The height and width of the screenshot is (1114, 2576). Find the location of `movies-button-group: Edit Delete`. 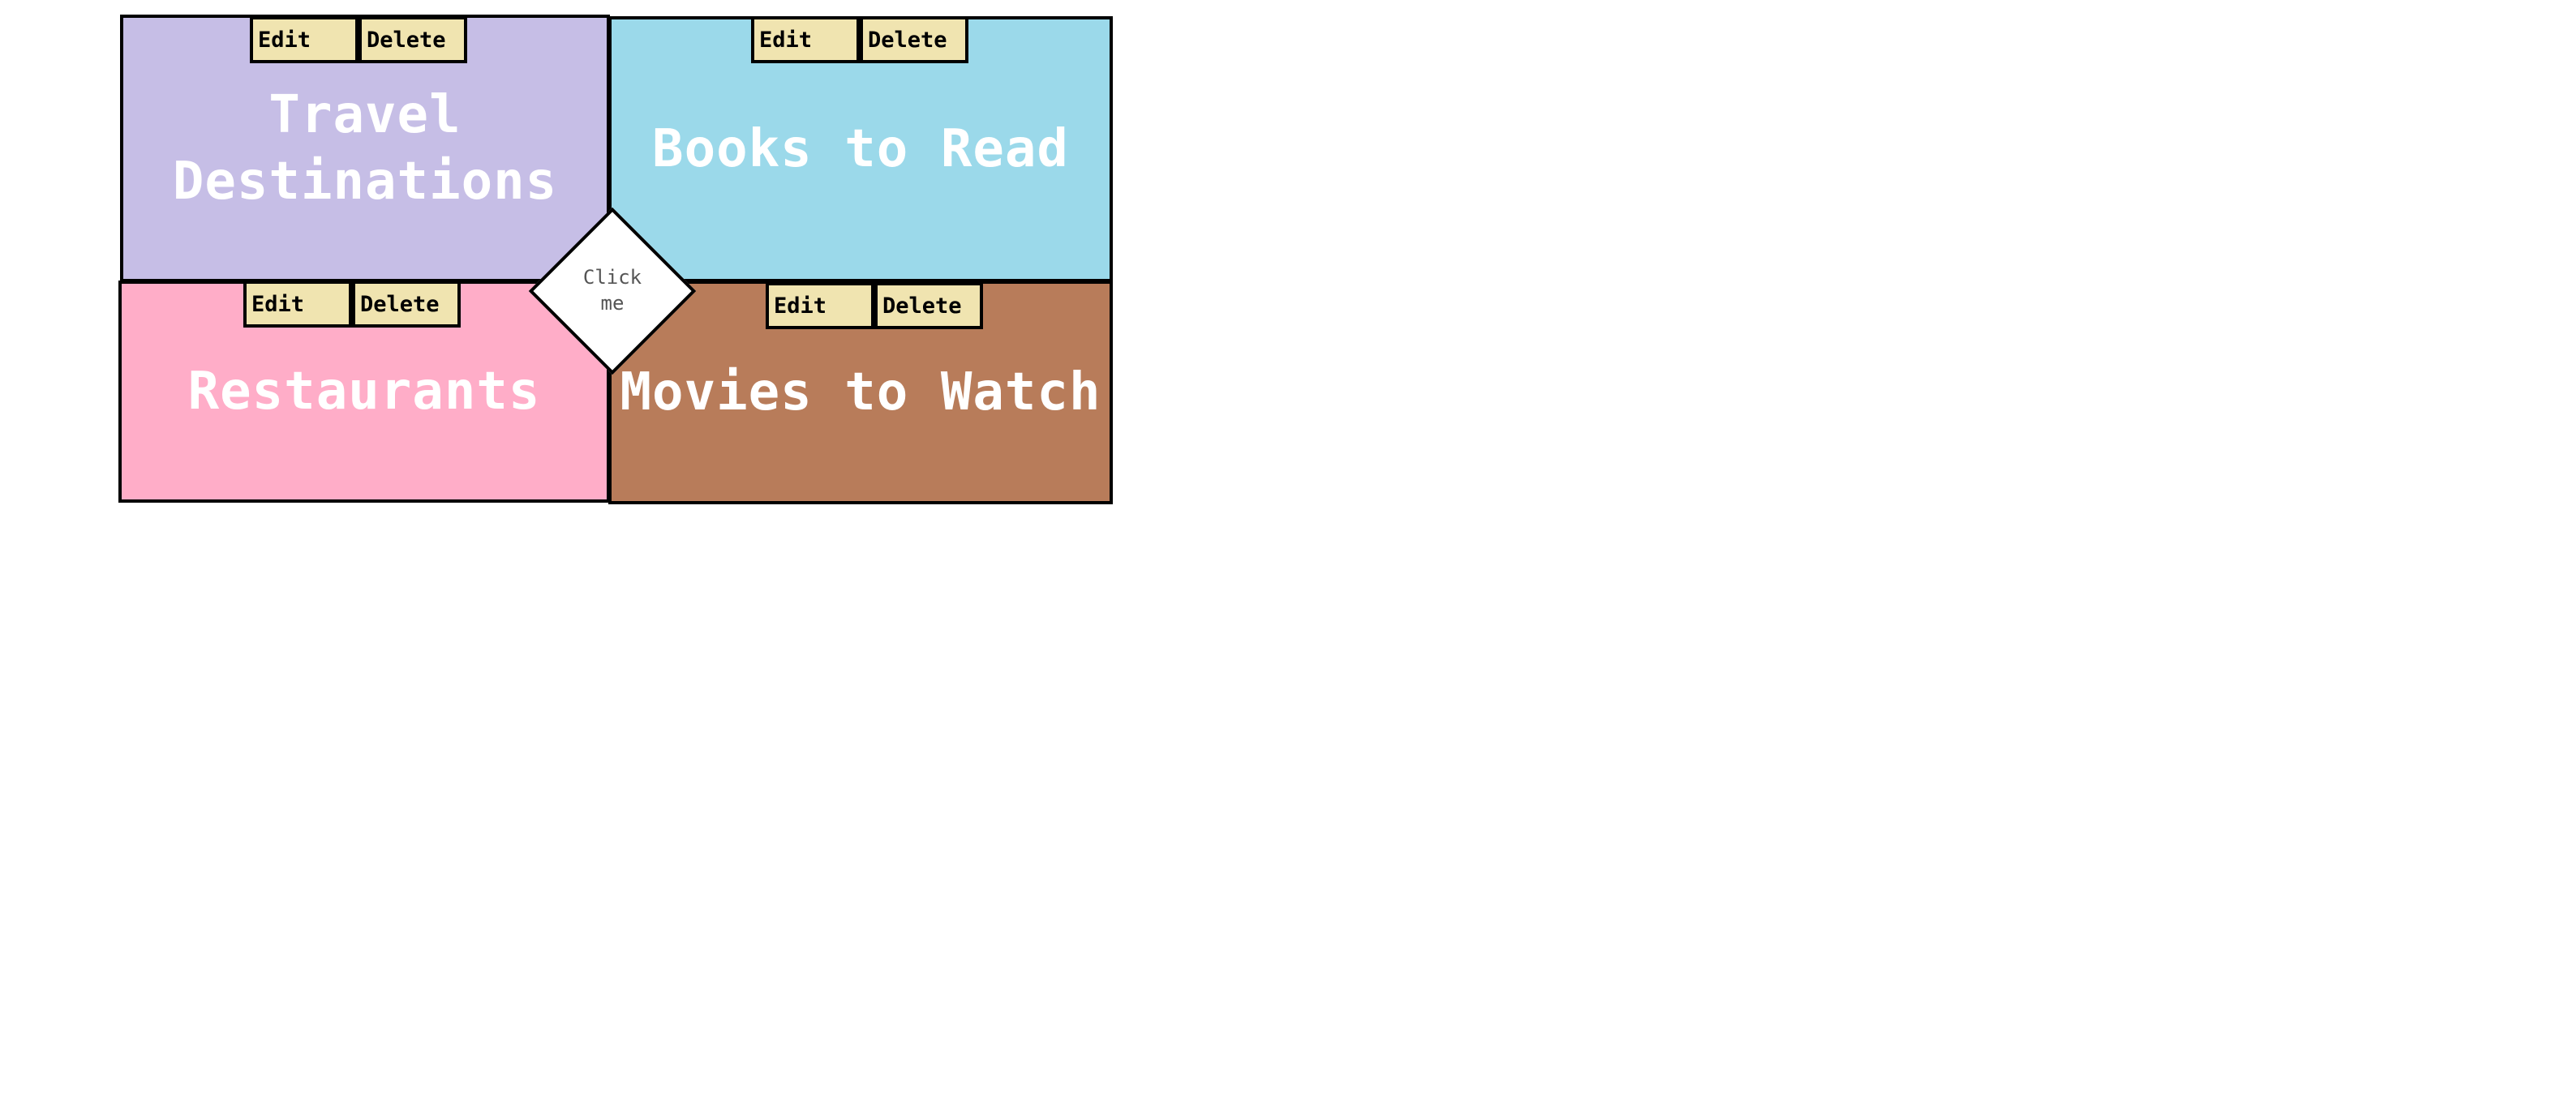

movies-button-group: Edit Delete is located at coordinates (874, 305).